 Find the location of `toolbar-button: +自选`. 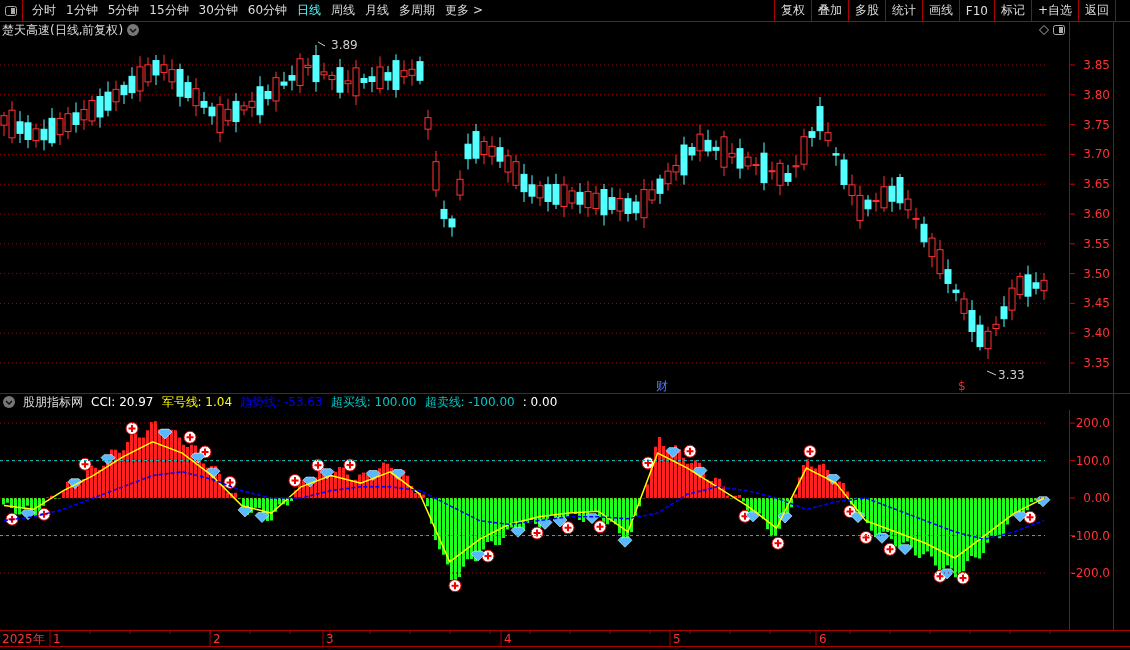

toolbar-button: +自选 is located at coordinates (1054, 10).